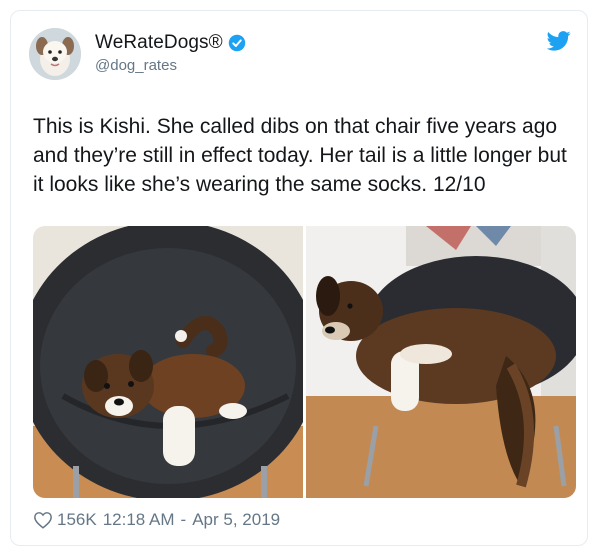 The image size is (600, 557). Describe the element at coordinates (236, 520) in the screenshot. I see `tweet-date: Apr 5, 2019` at that location.